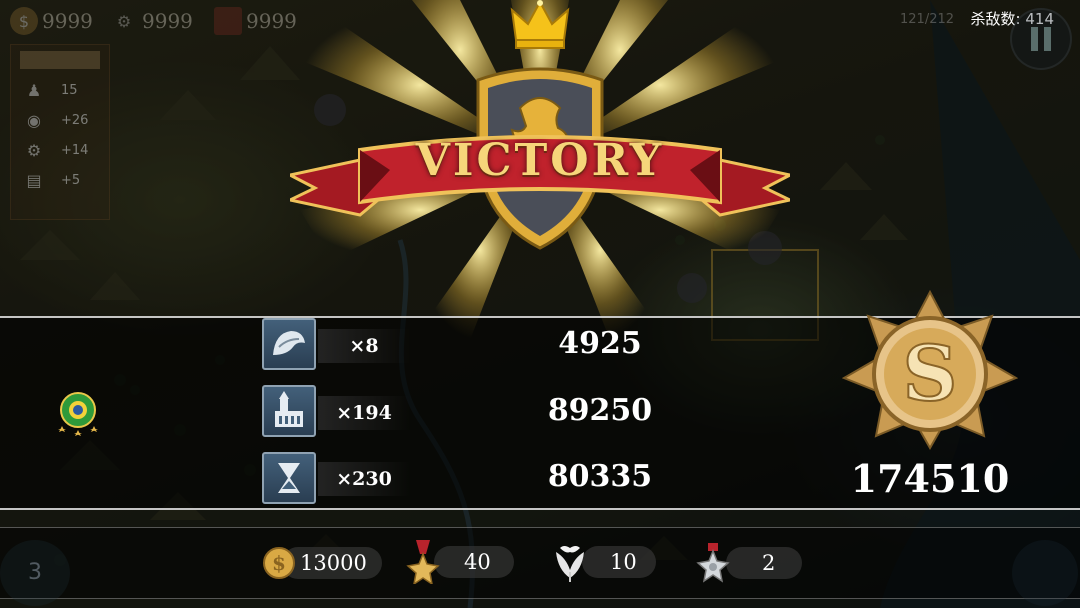 The height and width of the screenshot is (608, 1080). What do you see at coordinates (60, 60) in the screenshot?
I see `flag-banner` at bounding box center [60, 60].